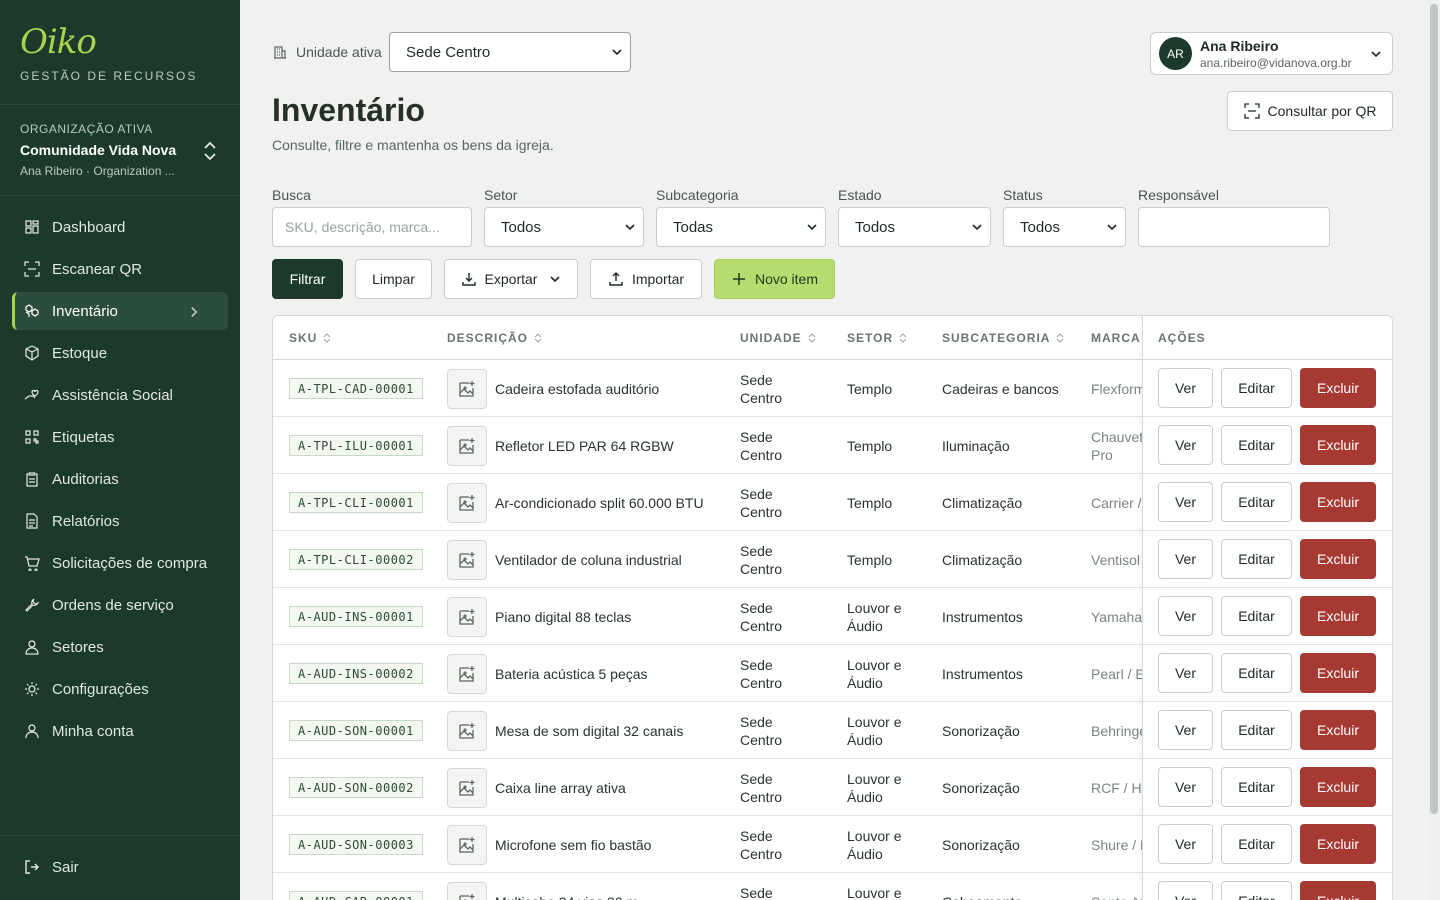 This screenshot has height=900, width=1440. Describe the element at coordinates (1434, 409) in the screenshot. I see `scrollbar-thumb` at that location.